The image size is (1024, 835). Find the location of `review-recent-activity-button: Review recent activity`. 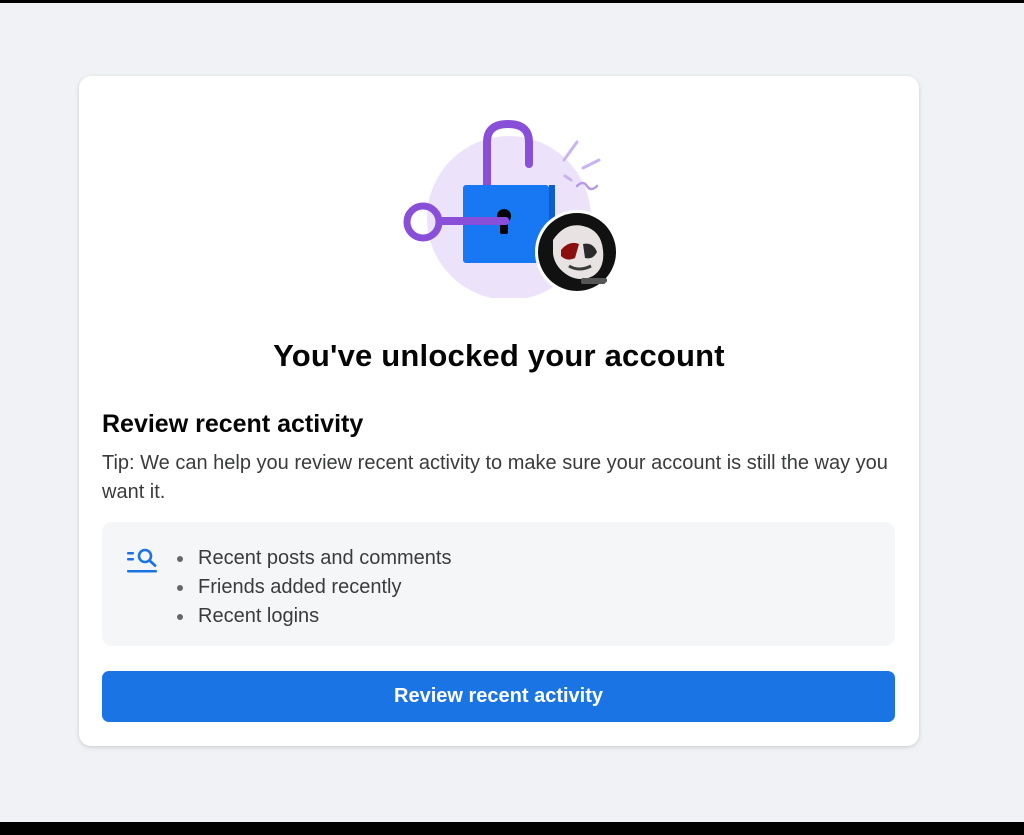

review-recent-activity-button: Review recent activity is located at coordinates (498, 696).